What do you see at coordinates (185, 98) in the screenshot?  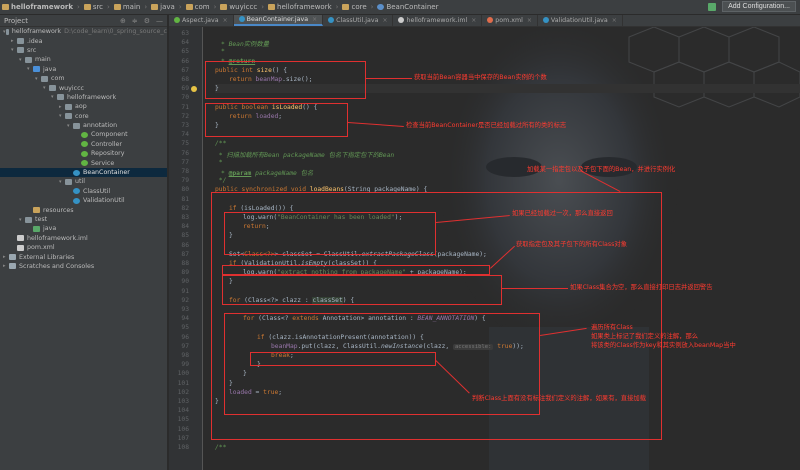 I see `line-number: 70` at bounding box center [185, 98].